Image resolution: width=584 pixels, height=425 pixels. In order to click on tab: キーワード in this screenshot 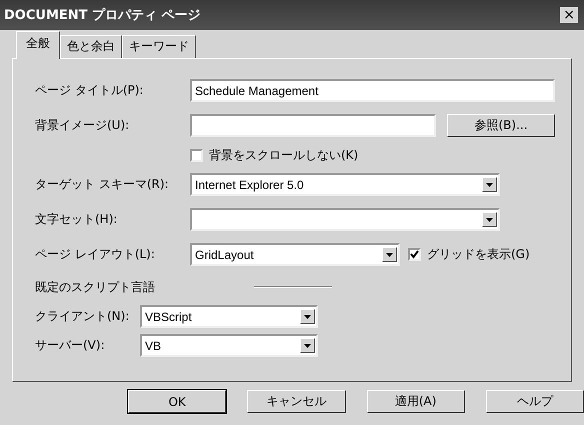, I will do `click(159, 46)`.